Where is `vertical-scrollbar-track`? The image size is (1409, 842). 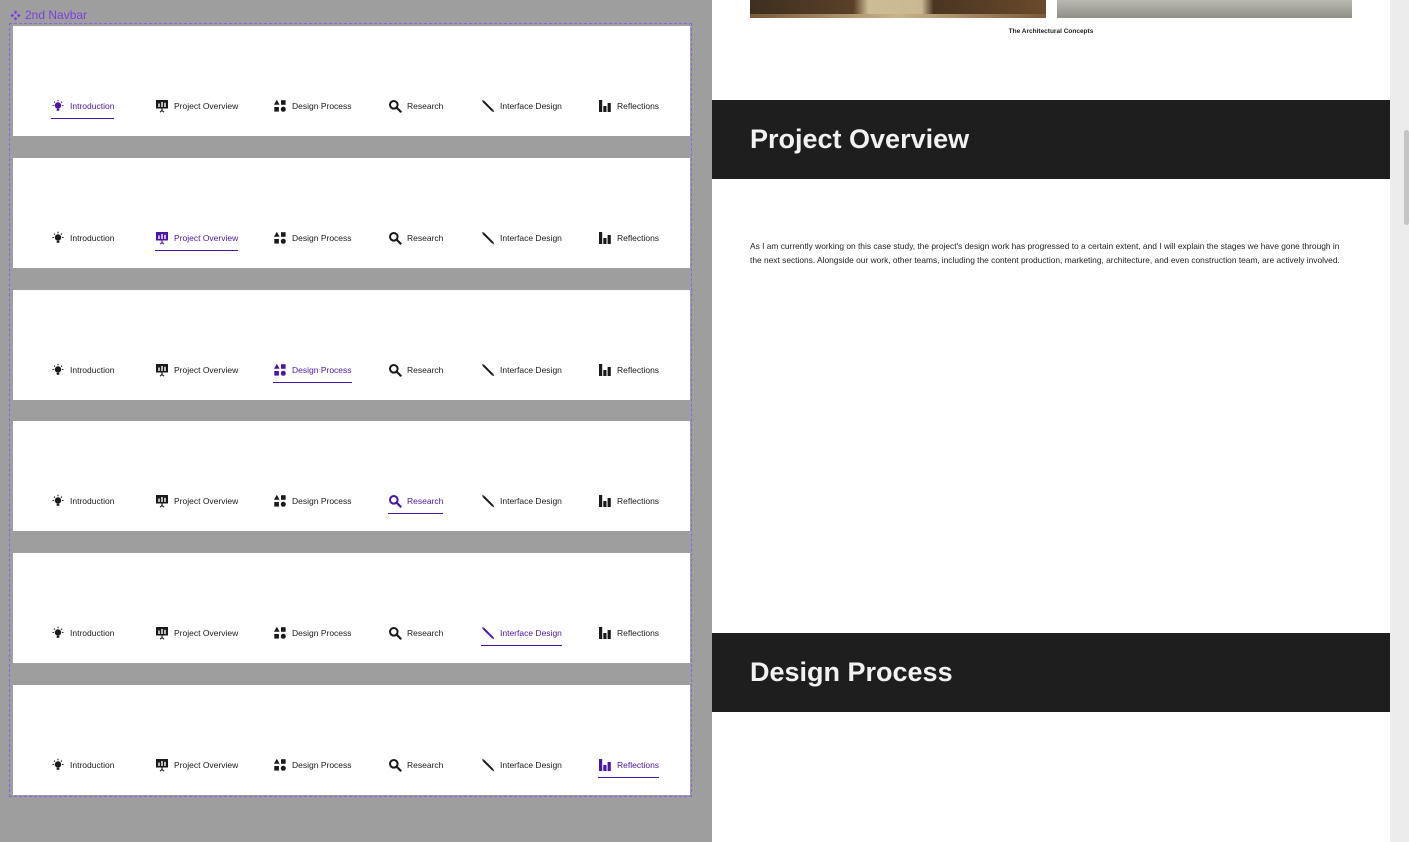 vertical-scrollbar-track is located at coordinates (1399, 421).